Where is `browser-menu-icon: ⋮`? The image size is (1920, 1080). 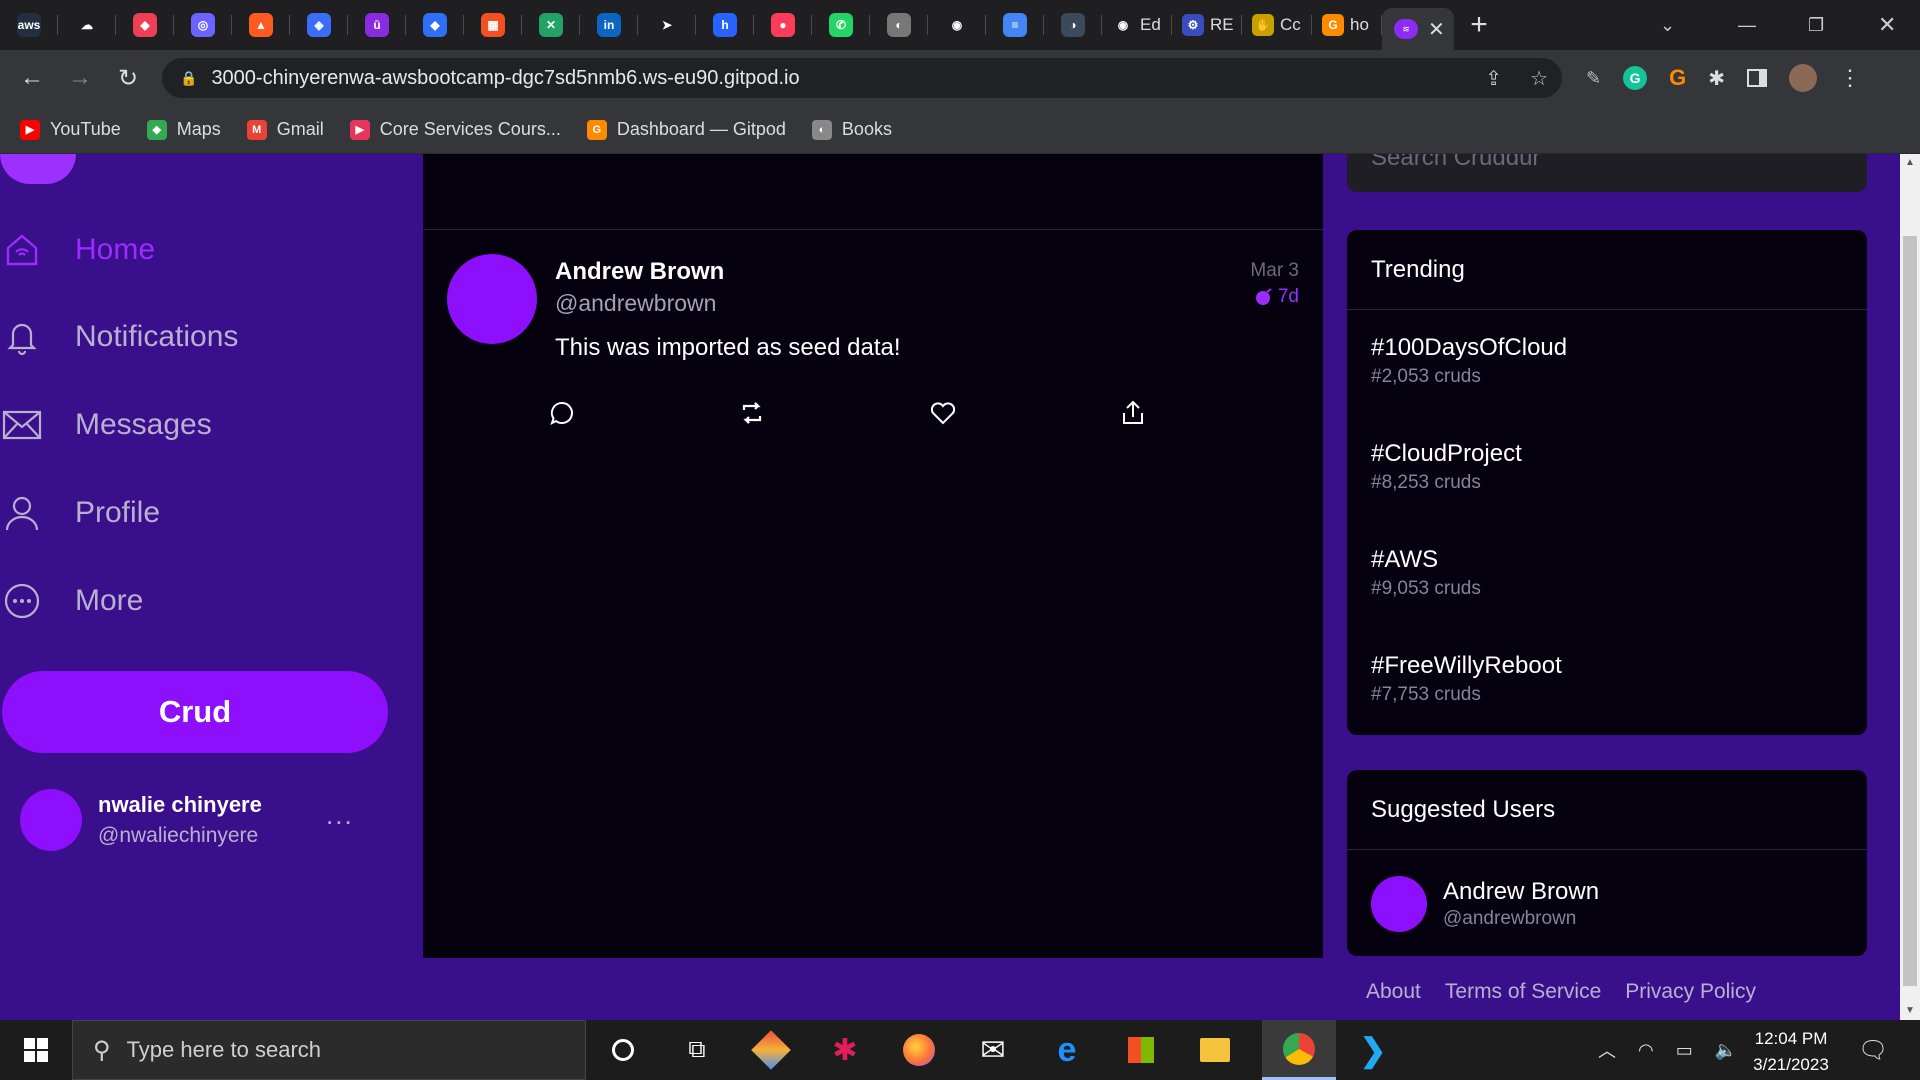 browser-menu-icon: ⋮ is located at coordinates (1850, 78).